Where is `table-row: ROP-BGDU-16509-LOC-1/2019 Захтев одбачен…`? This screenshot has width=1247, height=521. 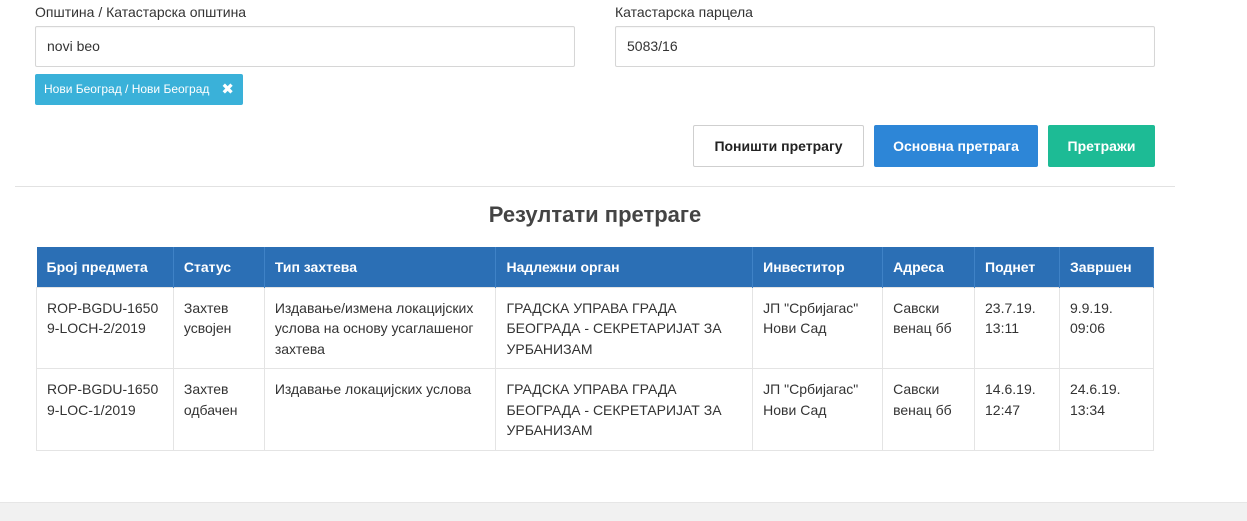 table-row: ROP-BGDU-16509-LOC-1/2019 Захтев одбачен… is located at coordinates (595, 409).